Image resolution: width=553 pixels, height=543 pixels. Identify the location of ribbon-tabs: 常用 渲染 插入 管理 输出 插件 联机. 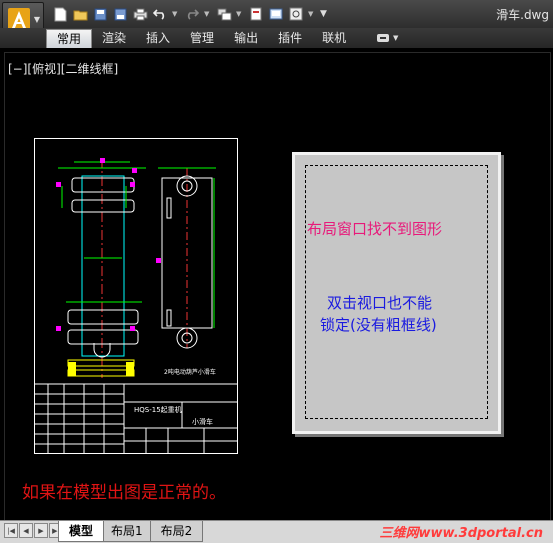
(201, 38).